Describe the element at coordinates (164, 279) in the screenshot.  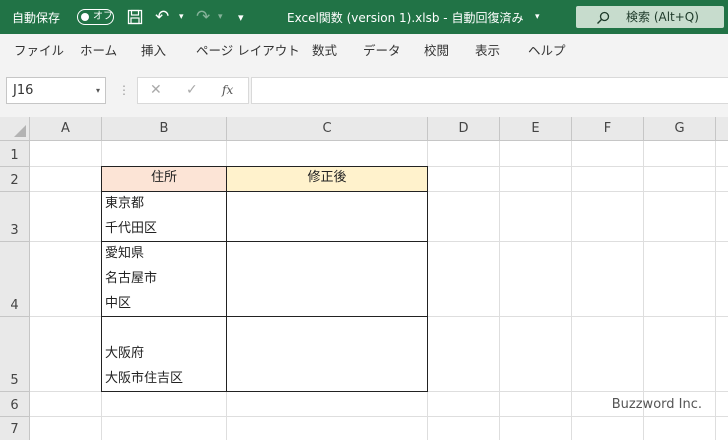
I see `cell-b4: 愛知県 名古屋市 中区` at that location.